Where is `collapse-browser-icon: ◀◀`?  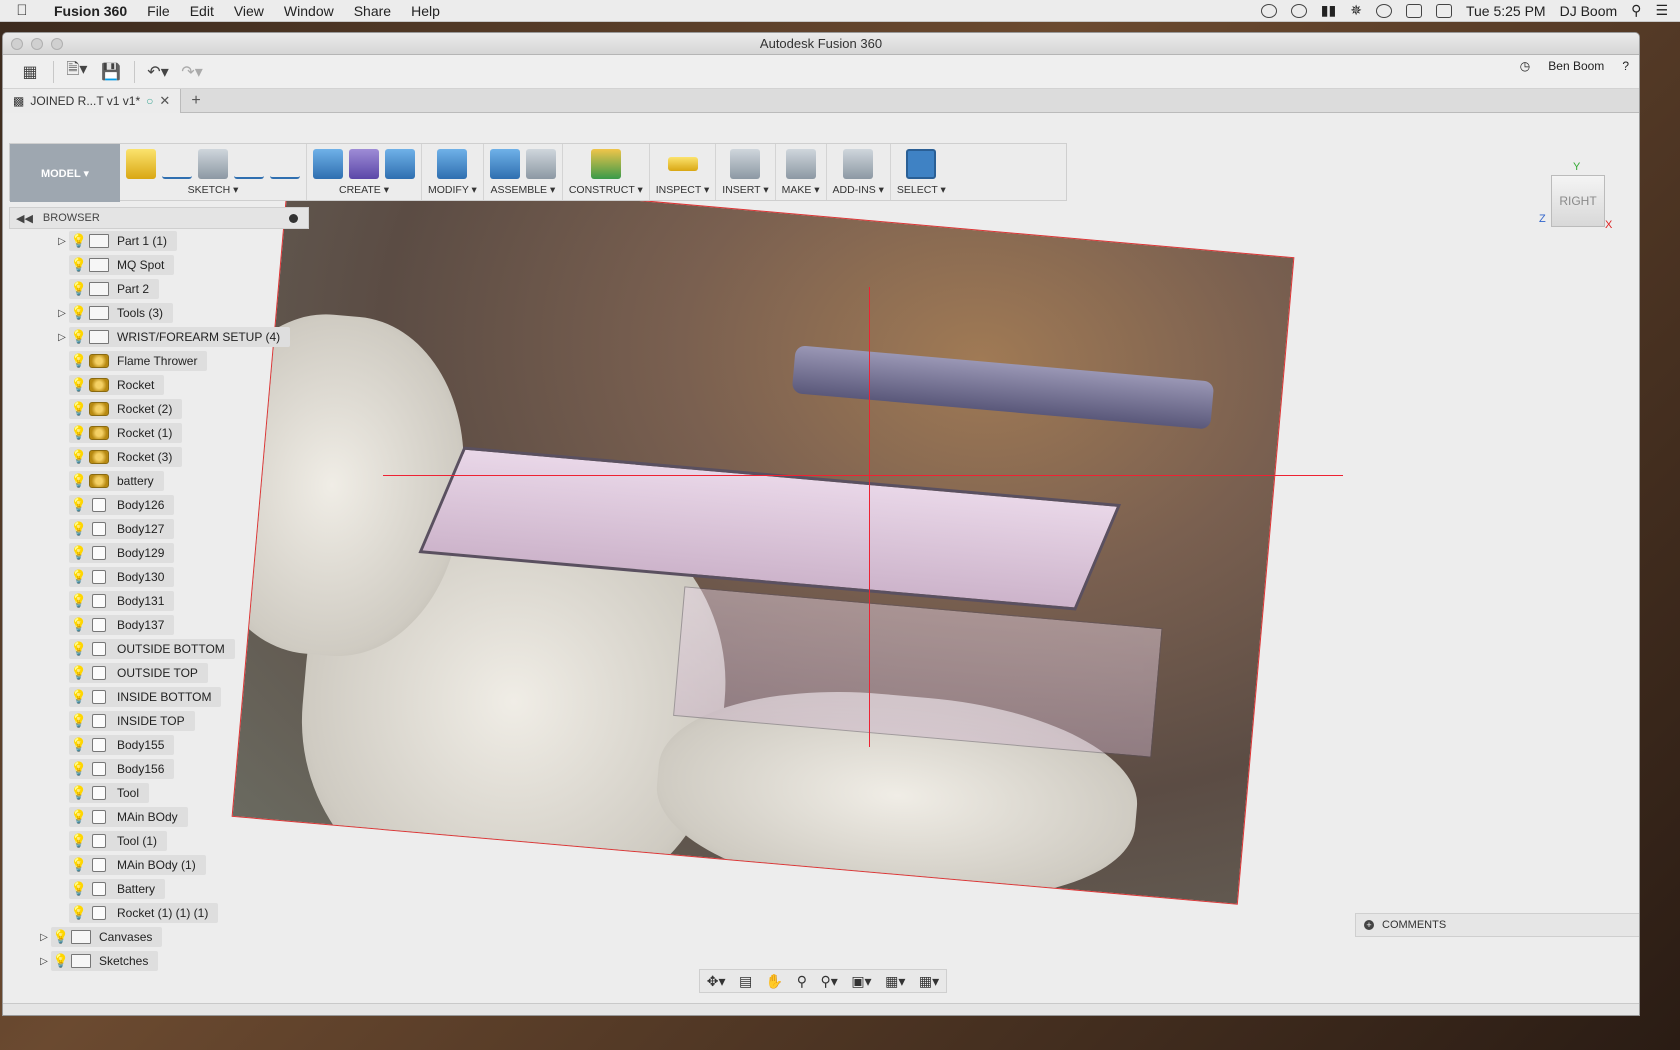 collapse-browser-icon: ◀◀ is located at coordinates (24, 218).